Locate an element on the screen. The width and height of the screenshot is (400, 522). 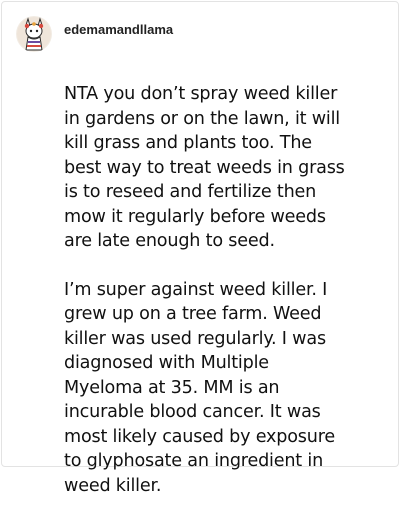
llama-avatar-icon is located at coordinates (34, 34).